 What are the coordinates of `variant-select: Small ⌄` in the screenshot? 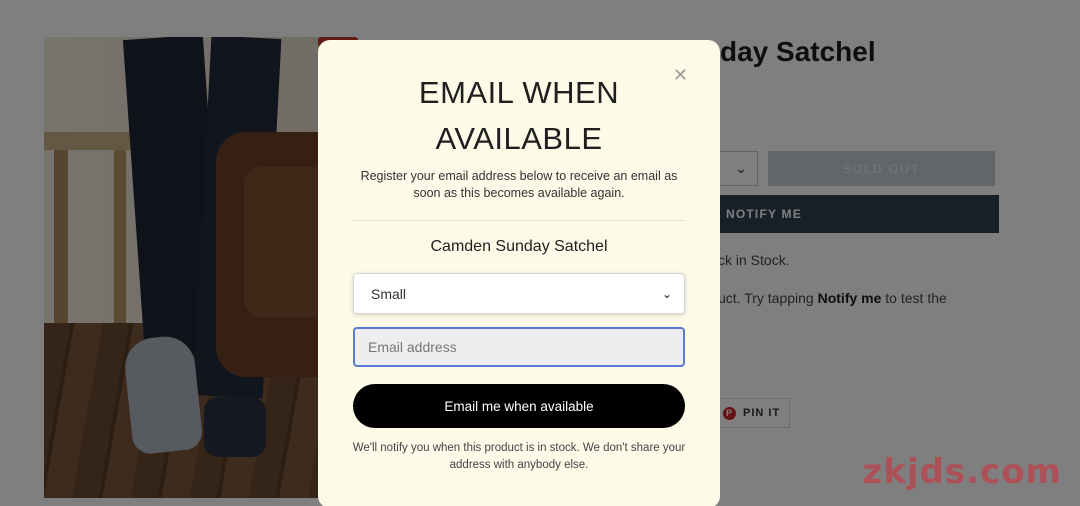 It's located at (519, 293).